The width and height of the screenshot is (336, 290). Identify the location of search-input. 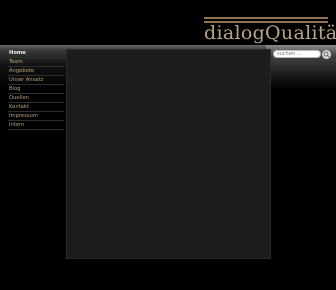
(297, 54).